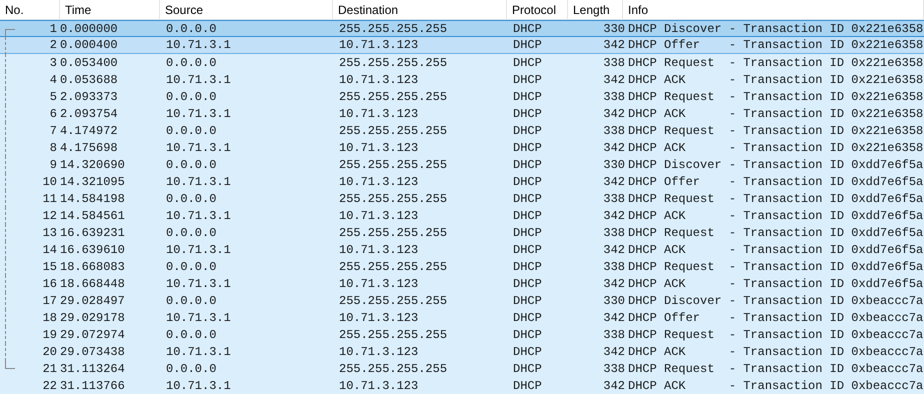 The image size is (924, 402). Describe the element at coordinates (49, 199) in the screenshot. I see `packet-number: 11` at that location.